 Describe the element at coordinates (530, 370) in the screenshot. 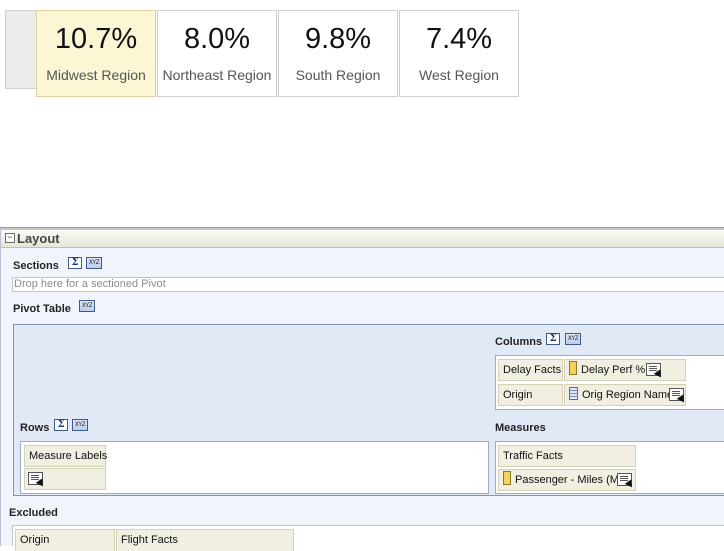

I see `column-source-chip: Delay Facts` at that location.